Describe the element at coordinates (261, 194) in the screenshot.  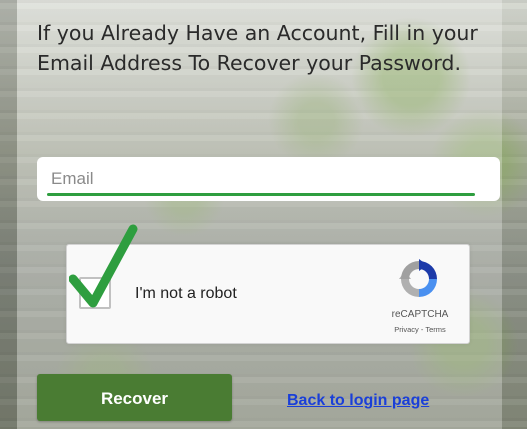
I see `email-underline` at that location.